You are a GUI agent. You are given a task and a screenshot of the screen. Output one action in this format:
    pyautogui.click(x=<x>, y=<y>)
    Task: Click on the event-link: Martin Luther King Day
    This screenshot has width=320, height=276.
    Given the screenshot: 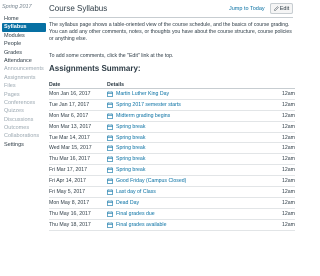 What is the action you would take?
    pyautogui.click(x=142, y=94)
    